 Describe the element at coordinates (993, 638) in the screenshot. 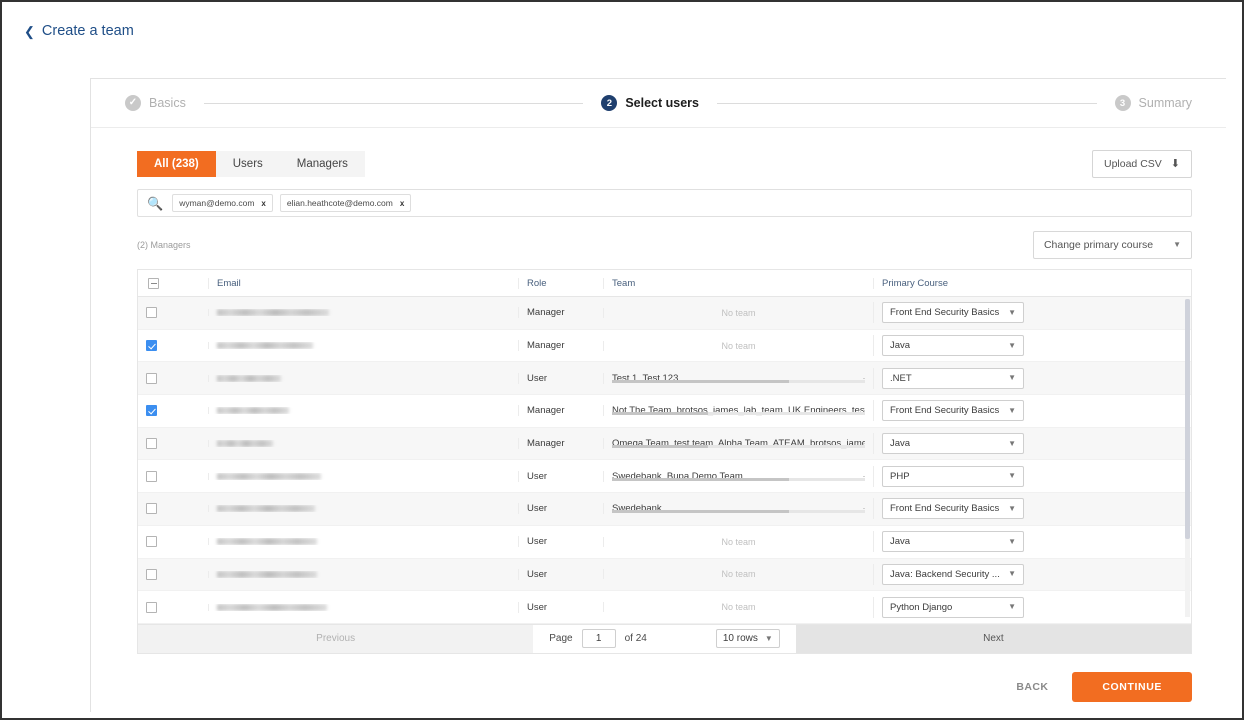

I see `next-page-button: Next` at that location.